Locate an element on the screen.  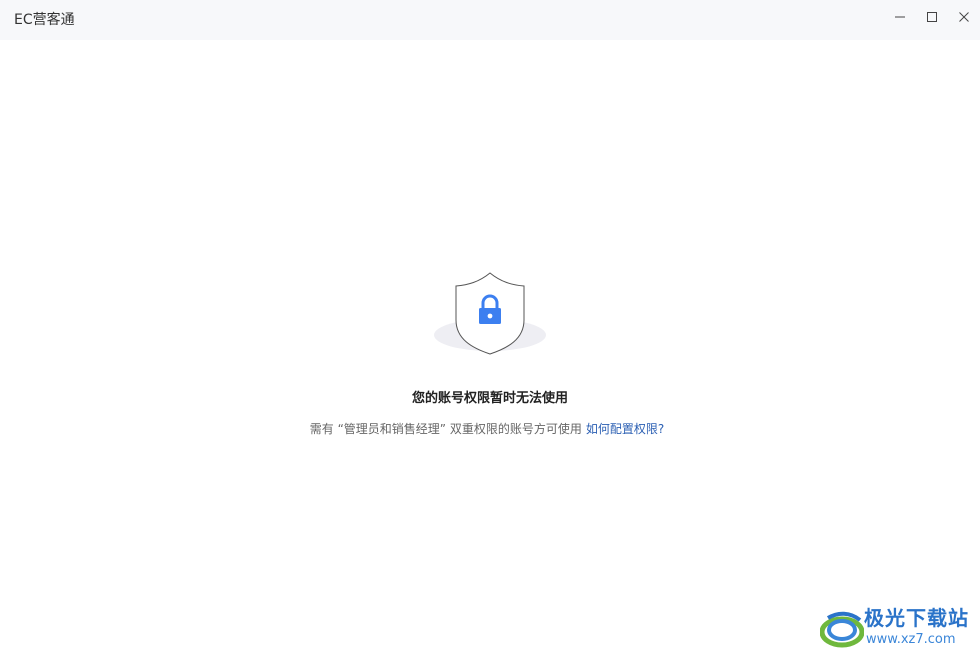
maximize-icon is located at coordinates (932, 17).